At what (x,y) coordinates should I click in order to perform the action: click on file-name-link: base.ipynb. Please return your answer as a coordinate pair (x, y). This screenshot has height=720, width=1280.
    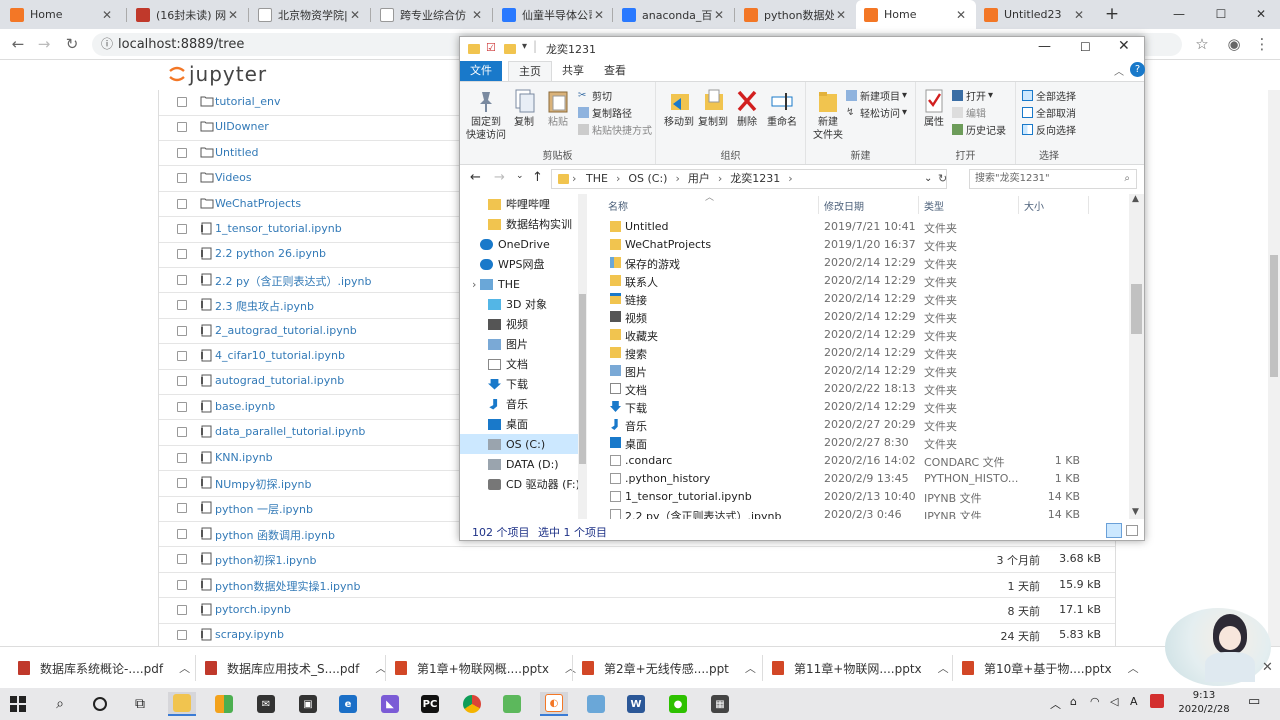
    Looking at the image, I should click on (245, 406).